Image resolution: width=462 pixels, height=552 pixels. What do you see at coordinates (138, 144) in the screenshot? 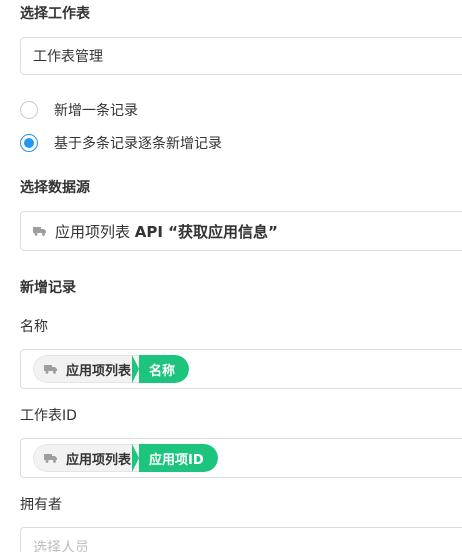
I see `radio-option-label: 基于多条记录逐条新增记录` at bounding box center [138, 144].